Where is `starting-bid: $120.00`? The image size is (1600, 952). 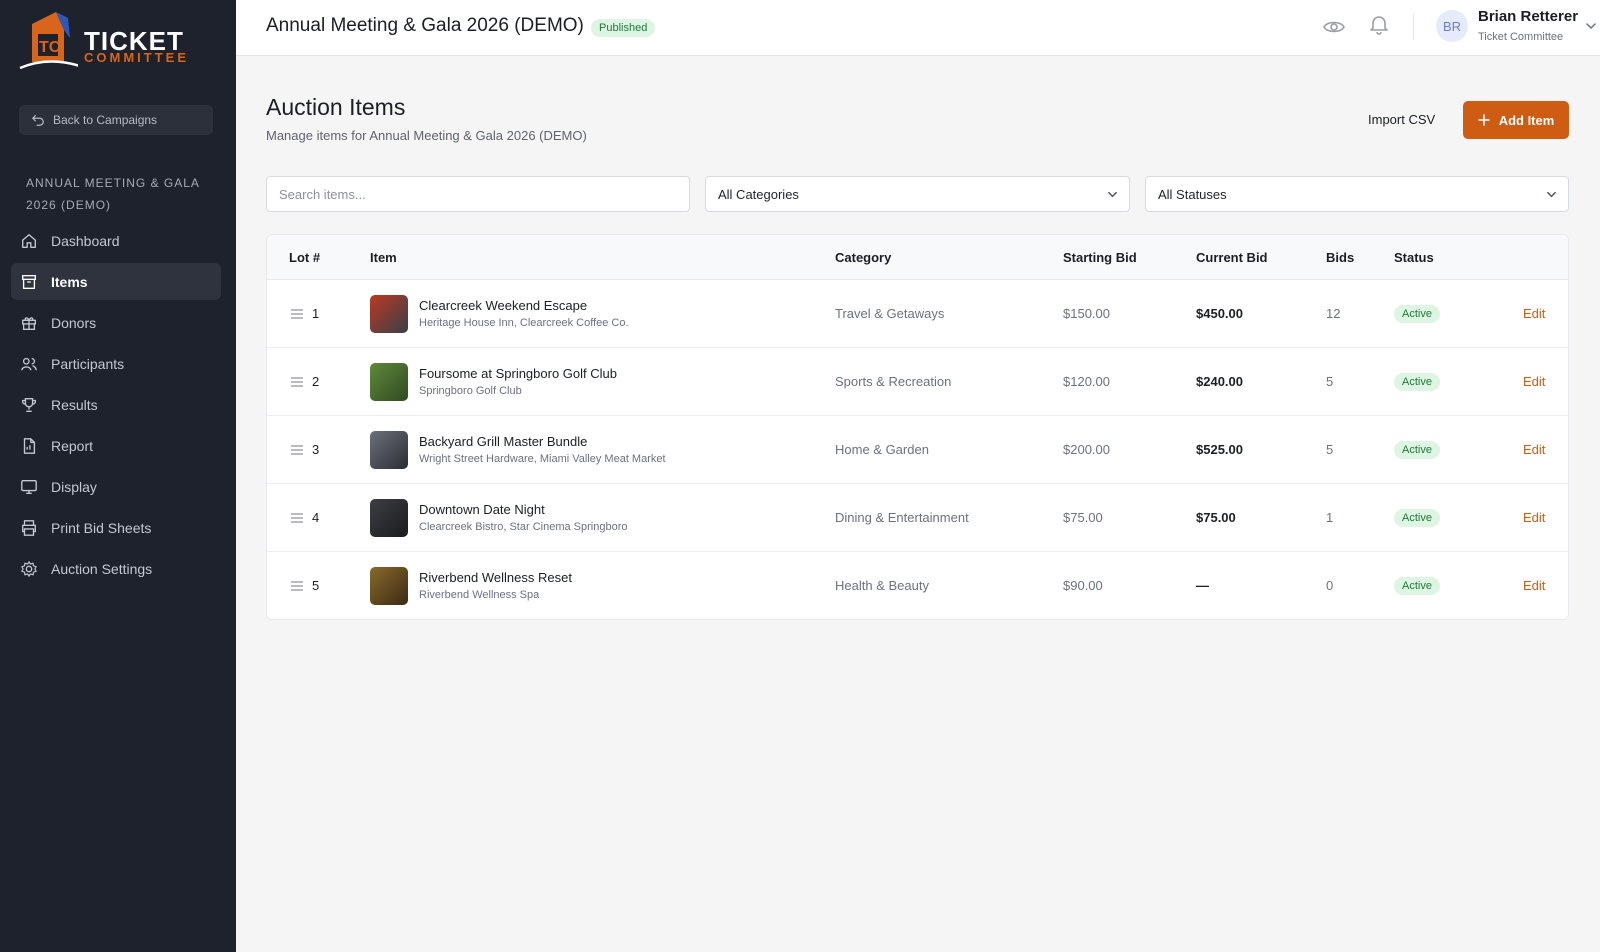 starting-bid: $120.00 is located at coordinates (1086, 381).